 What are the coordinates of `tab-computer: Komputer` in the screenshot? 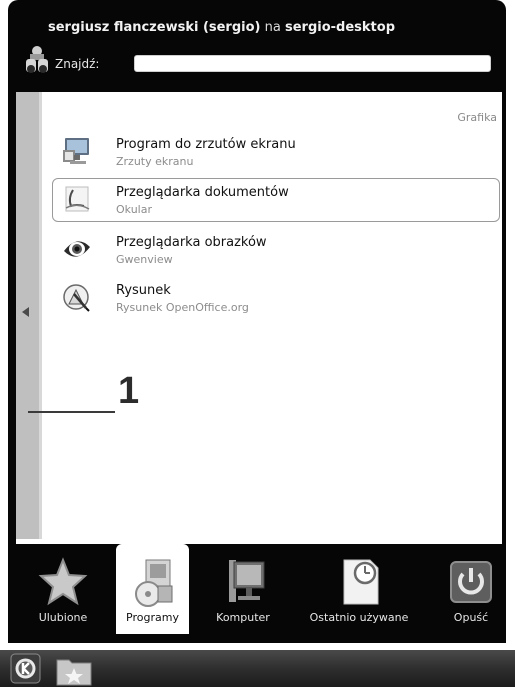 It's located at (243, 589).